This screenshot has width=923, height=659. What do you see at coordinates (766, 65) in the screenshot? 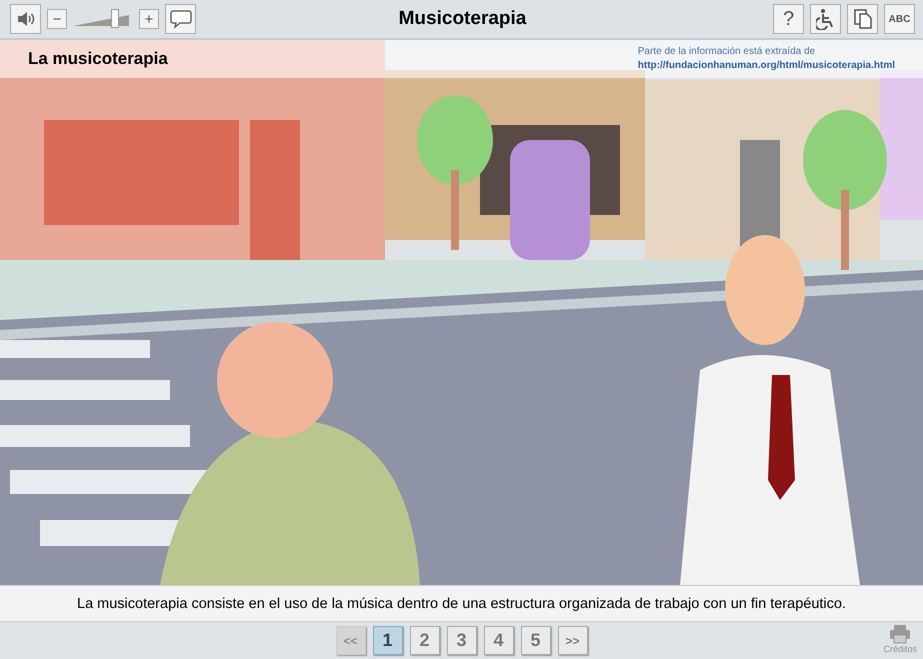
I see `source-link: http://fundacionhanuman.org/html/musicoterapia.html` at bounding box center [766, 65].